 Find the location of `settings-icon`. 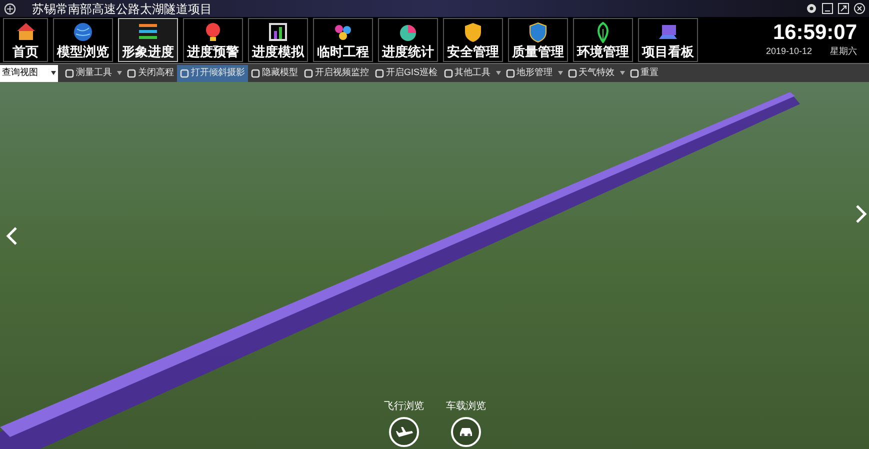

settings-icon is located at coordinates (811, 8).